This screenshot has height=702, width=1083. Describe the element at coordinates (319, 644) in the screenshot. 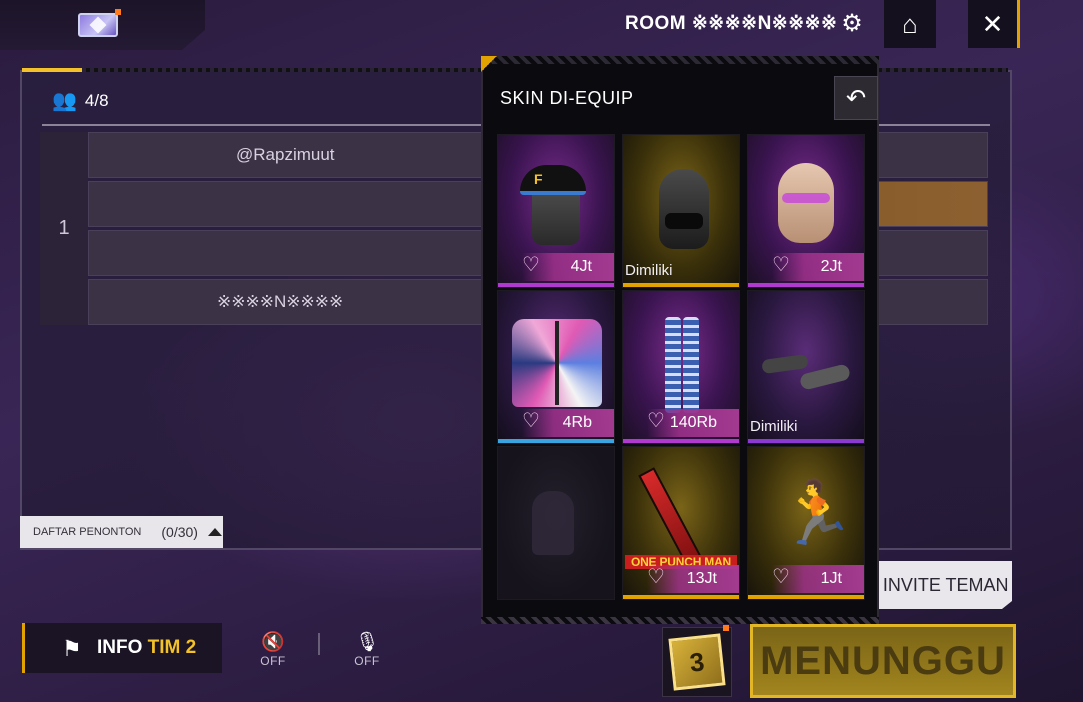

I see `toggle-separator` at that location.